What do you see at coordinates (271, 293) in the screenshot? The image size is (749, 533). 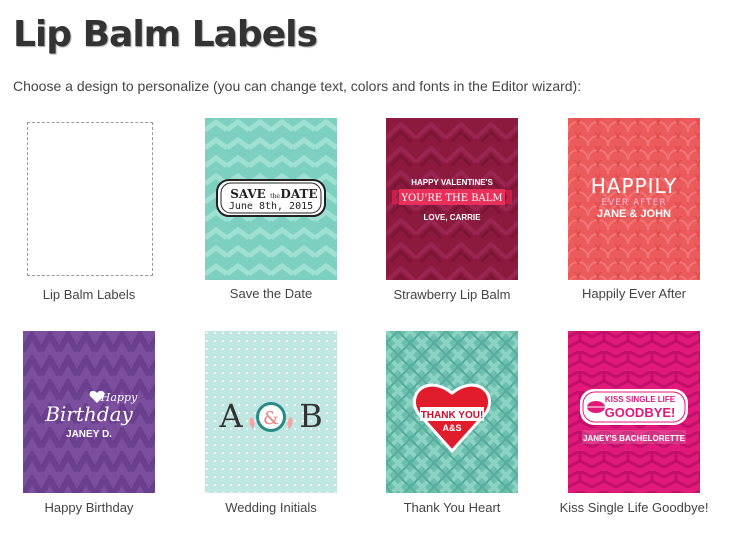 I see `design-caption: Save the Date` at bounding box center [271, 293].